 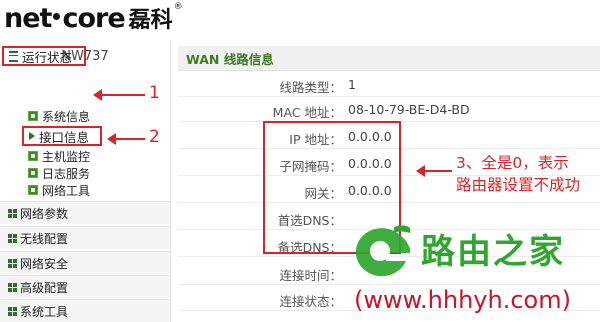 I want to click on sidebar-sub-item-label: 接口信息, so click(x=64, y=137).